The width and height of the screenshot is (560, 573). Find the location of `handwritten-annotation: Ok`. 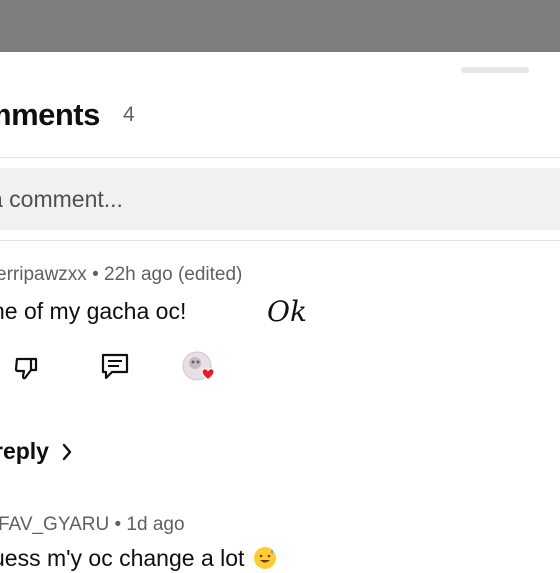

handwritten-annotation: Ok is located at coordinates (287, 311).